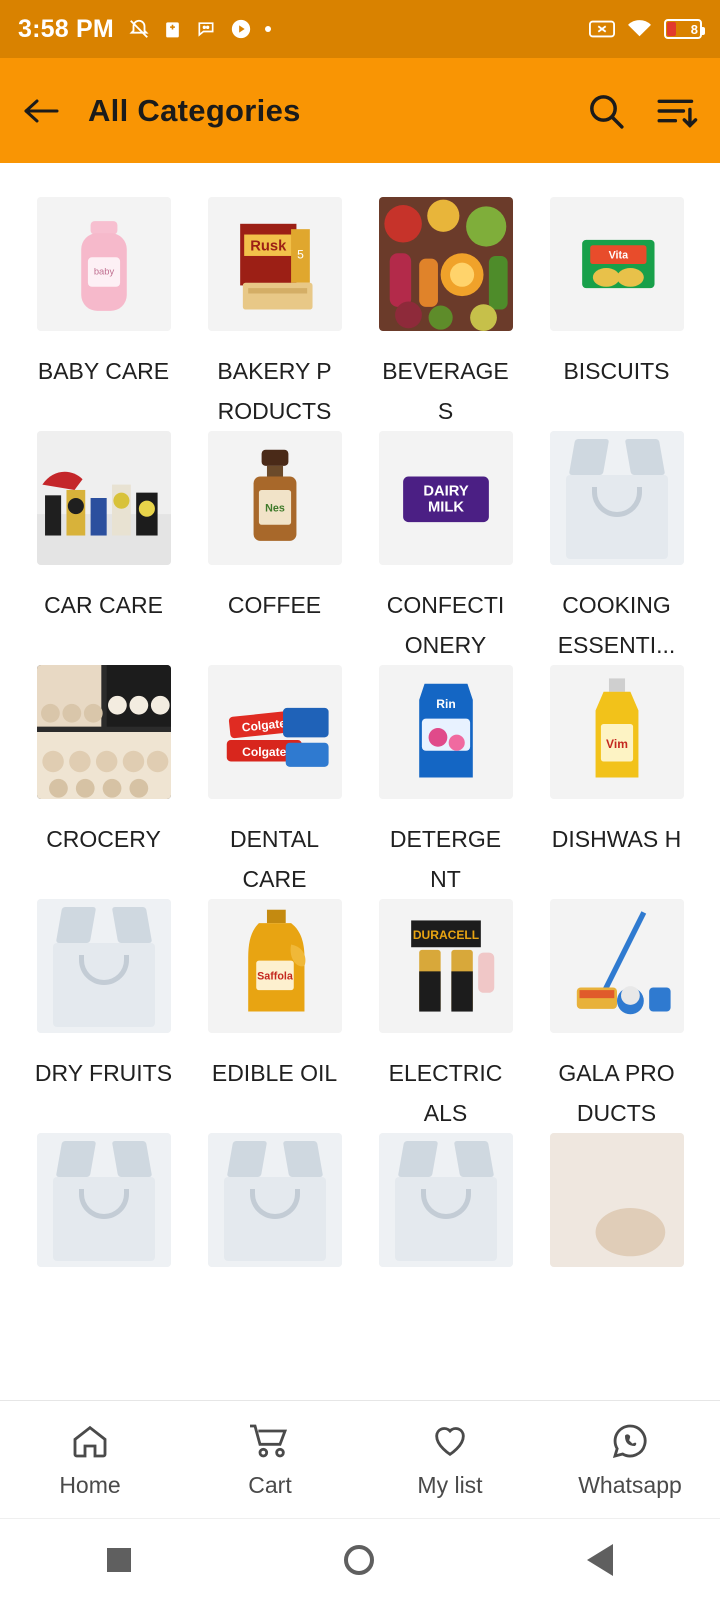 Image resolution: width=720 pixels, height=1600 pixels. I want to click on category-item: CAR CARE, so click(103, 548).